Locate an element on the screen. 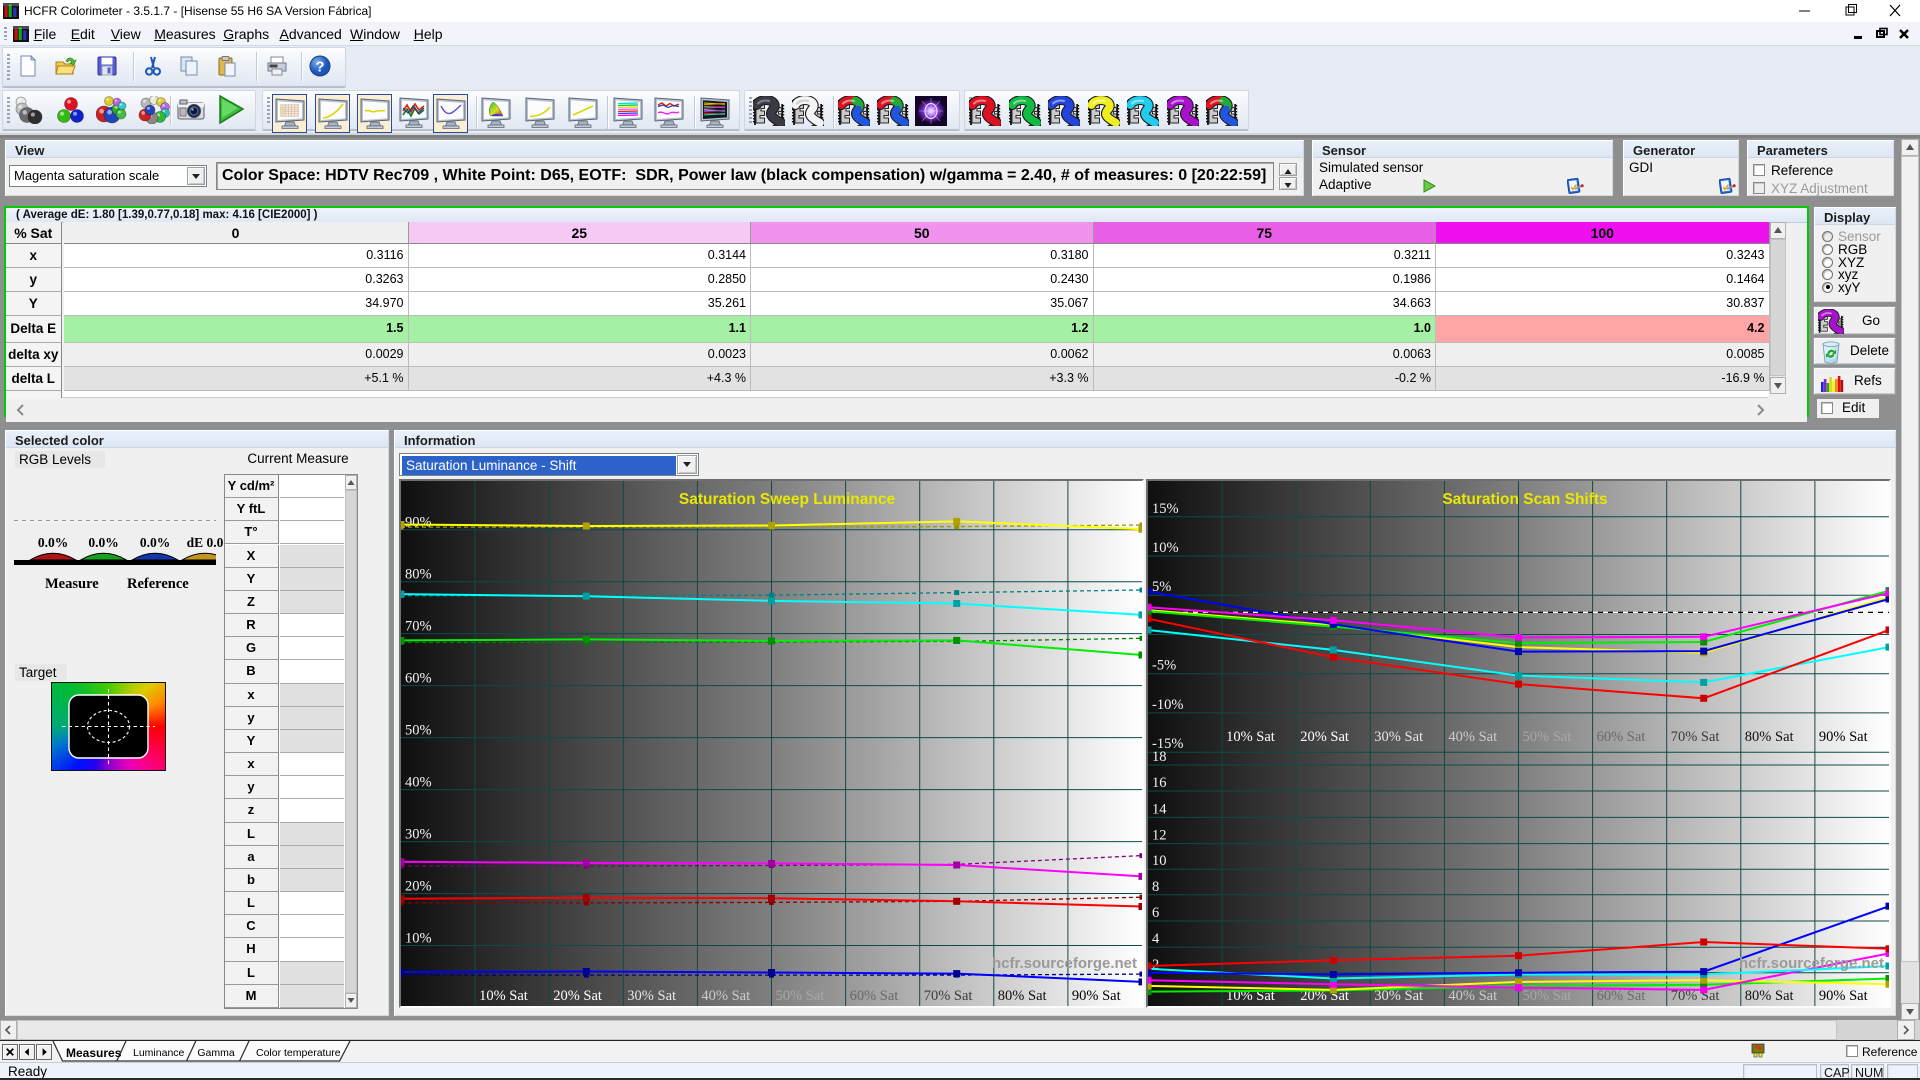  svg-text: 50% is located at coordinates (418, 731).